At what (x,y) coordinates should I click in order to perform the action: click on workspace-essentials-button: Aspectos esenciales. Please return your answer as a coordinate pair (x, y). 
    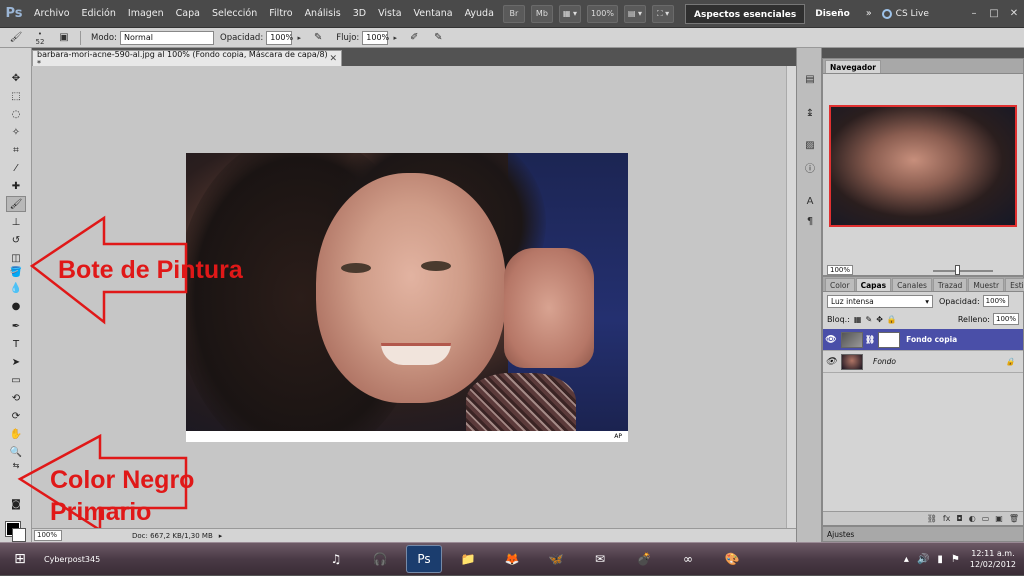
    Looking at the image, I should click on (745, 13).